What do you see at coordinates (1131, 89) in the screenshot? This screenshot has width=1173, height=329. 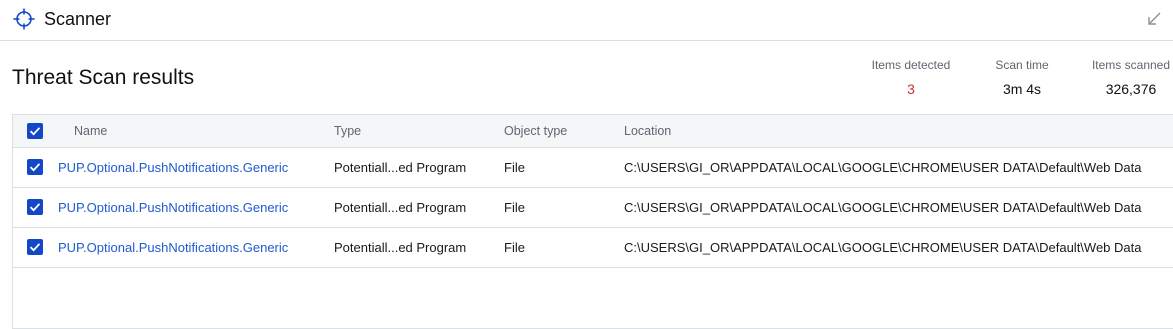 I see `stat-value: 326,376` at bounding box center [1131, 89].